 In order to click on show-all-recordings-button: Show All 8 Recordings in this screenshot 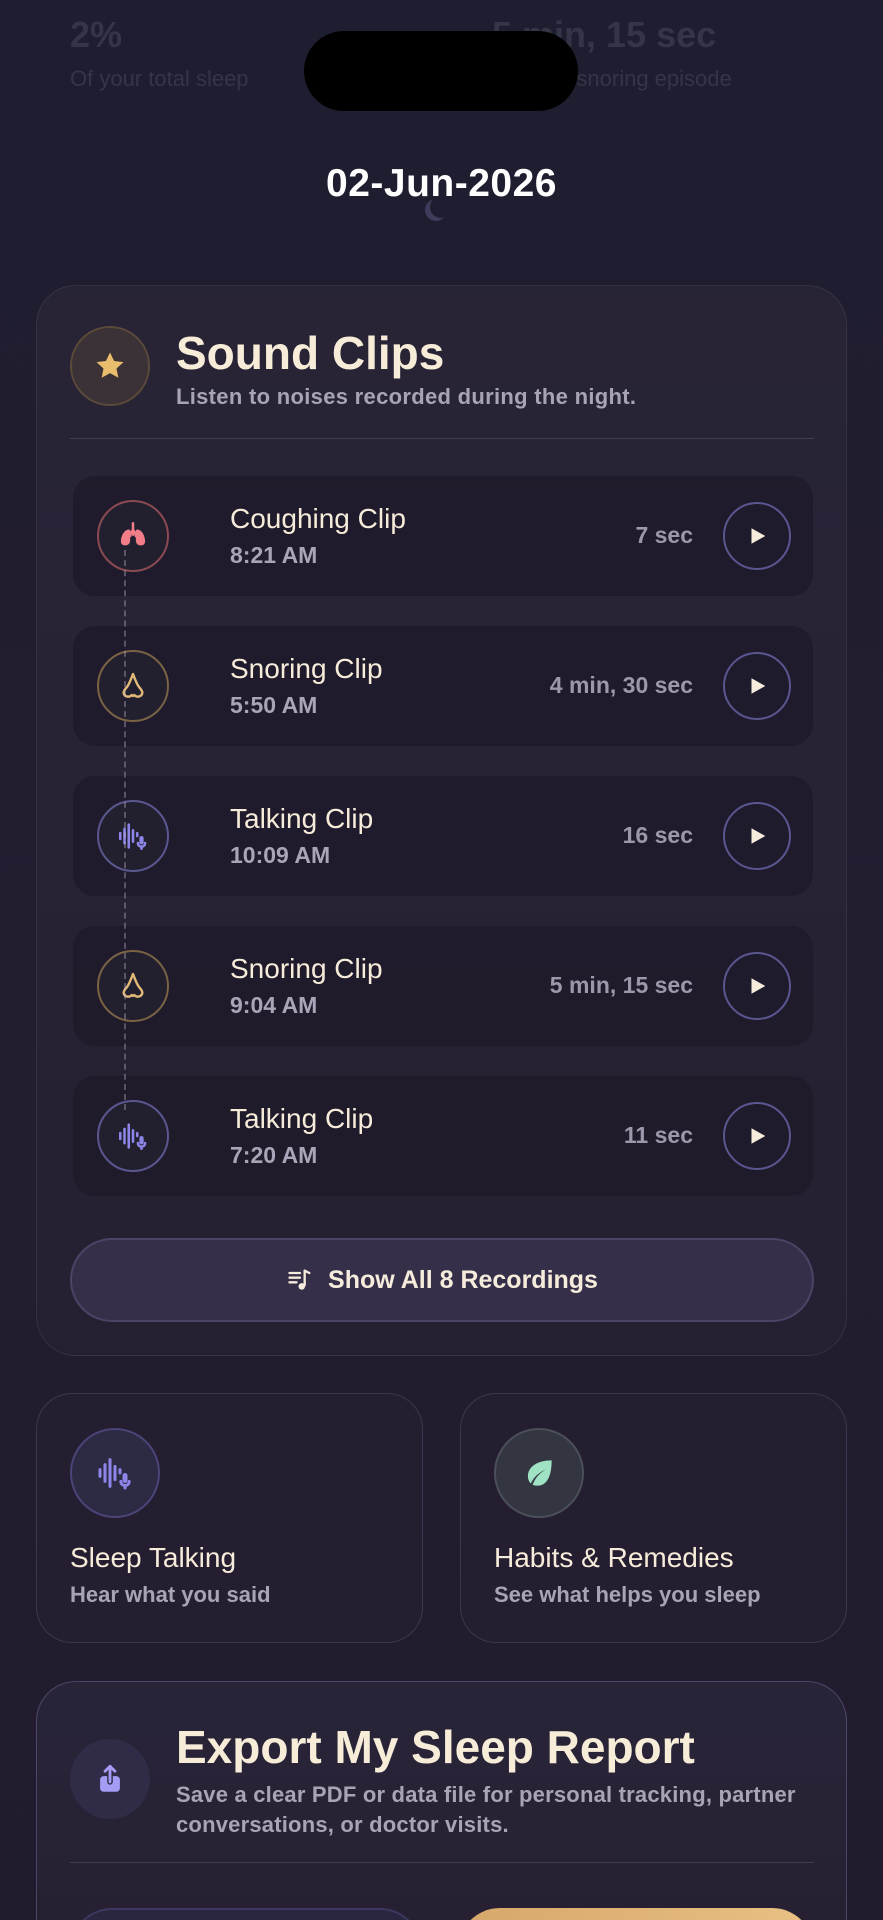, I will do `click(442, 1280)`.